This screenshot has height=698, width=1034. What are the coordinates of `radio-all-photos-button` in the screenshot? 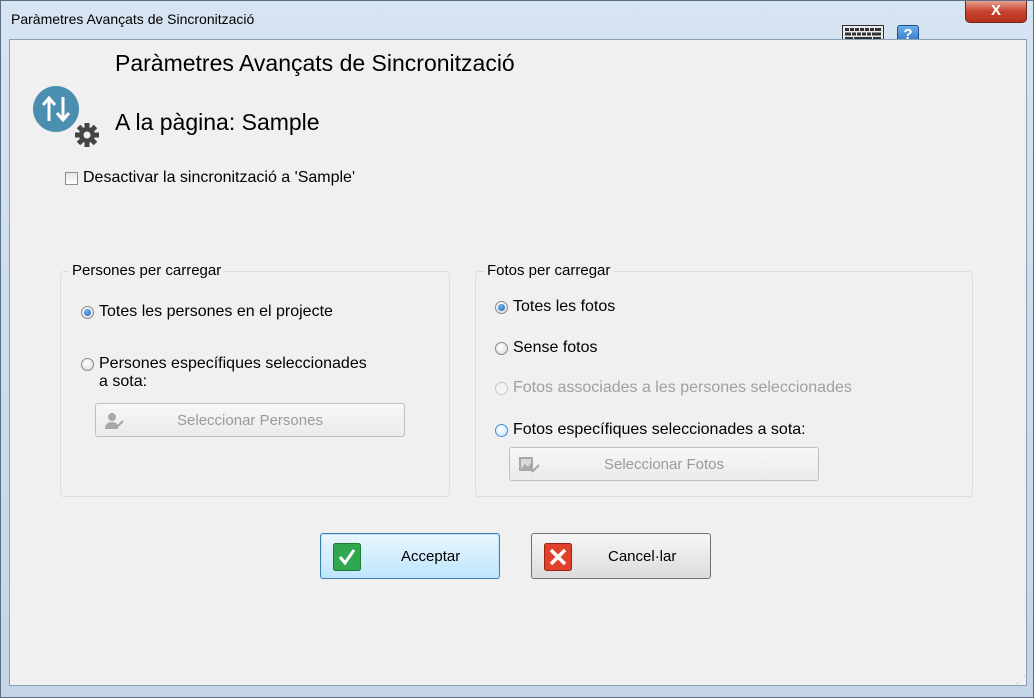 It's located at (501, 307).